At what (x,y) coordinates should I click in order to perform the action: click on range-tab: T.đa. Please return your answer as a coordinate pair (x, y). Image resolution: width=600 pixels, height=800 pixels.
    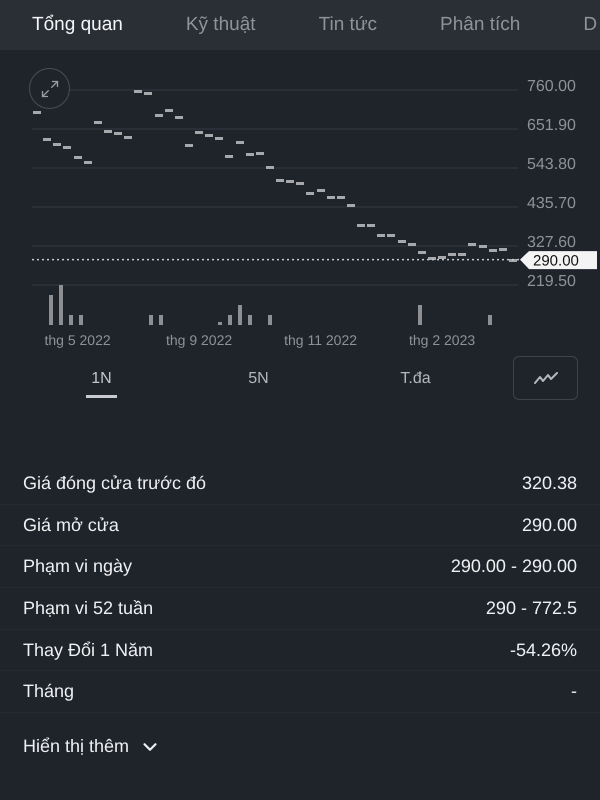
    Looking at the image, I should click on (415, 378).